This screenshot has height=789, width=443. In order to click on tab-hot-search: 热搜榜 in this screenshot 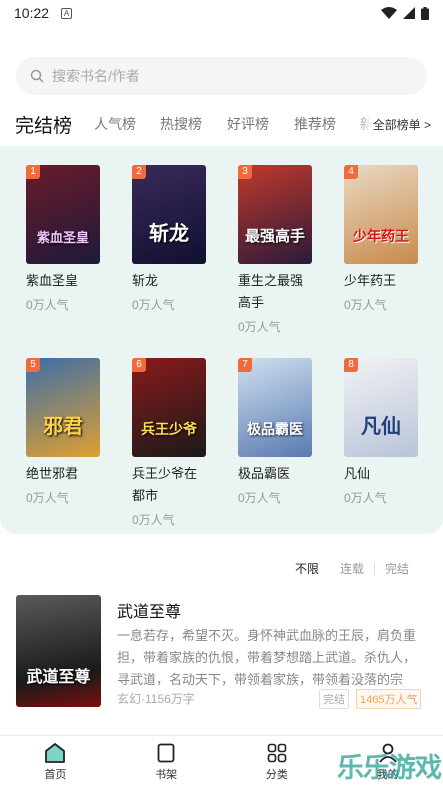, I will do `click(181, 124)`.